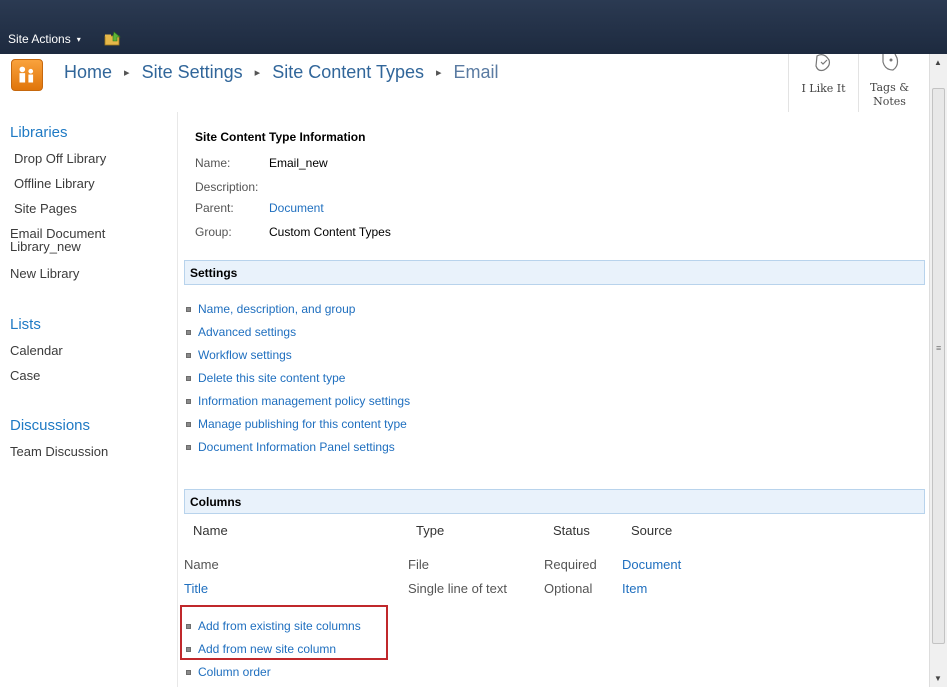  I want to click on description-label: Description:, so click(227, 187).